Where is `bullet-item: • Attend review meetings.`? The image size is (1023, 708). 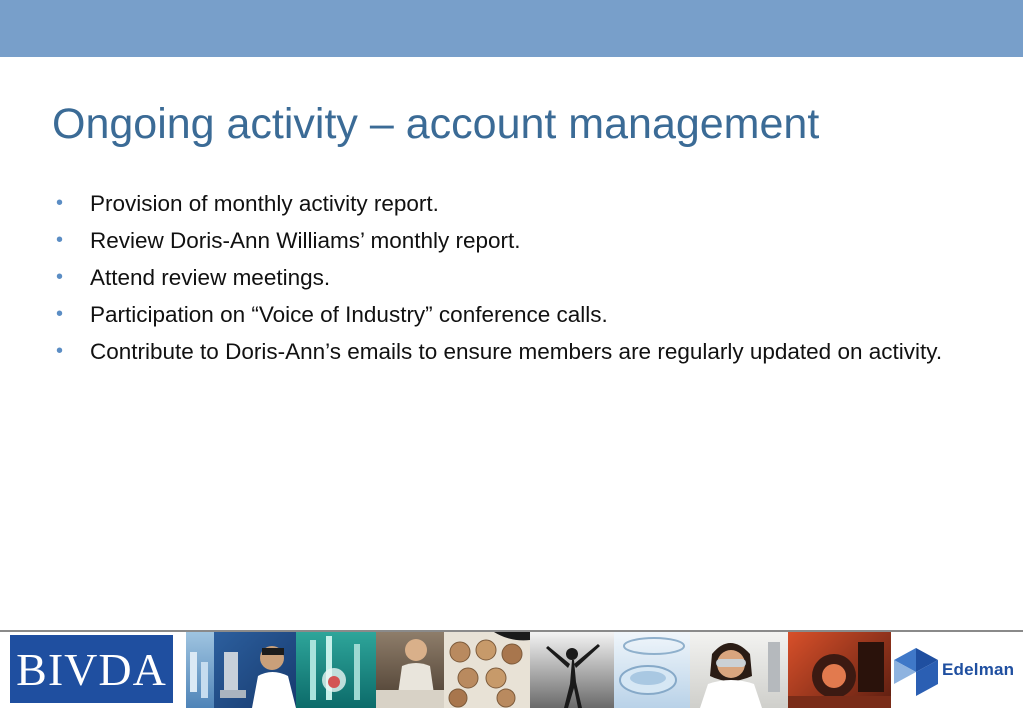
bullet-item: • Attend review meetings. is located at coordinates (516, 277).